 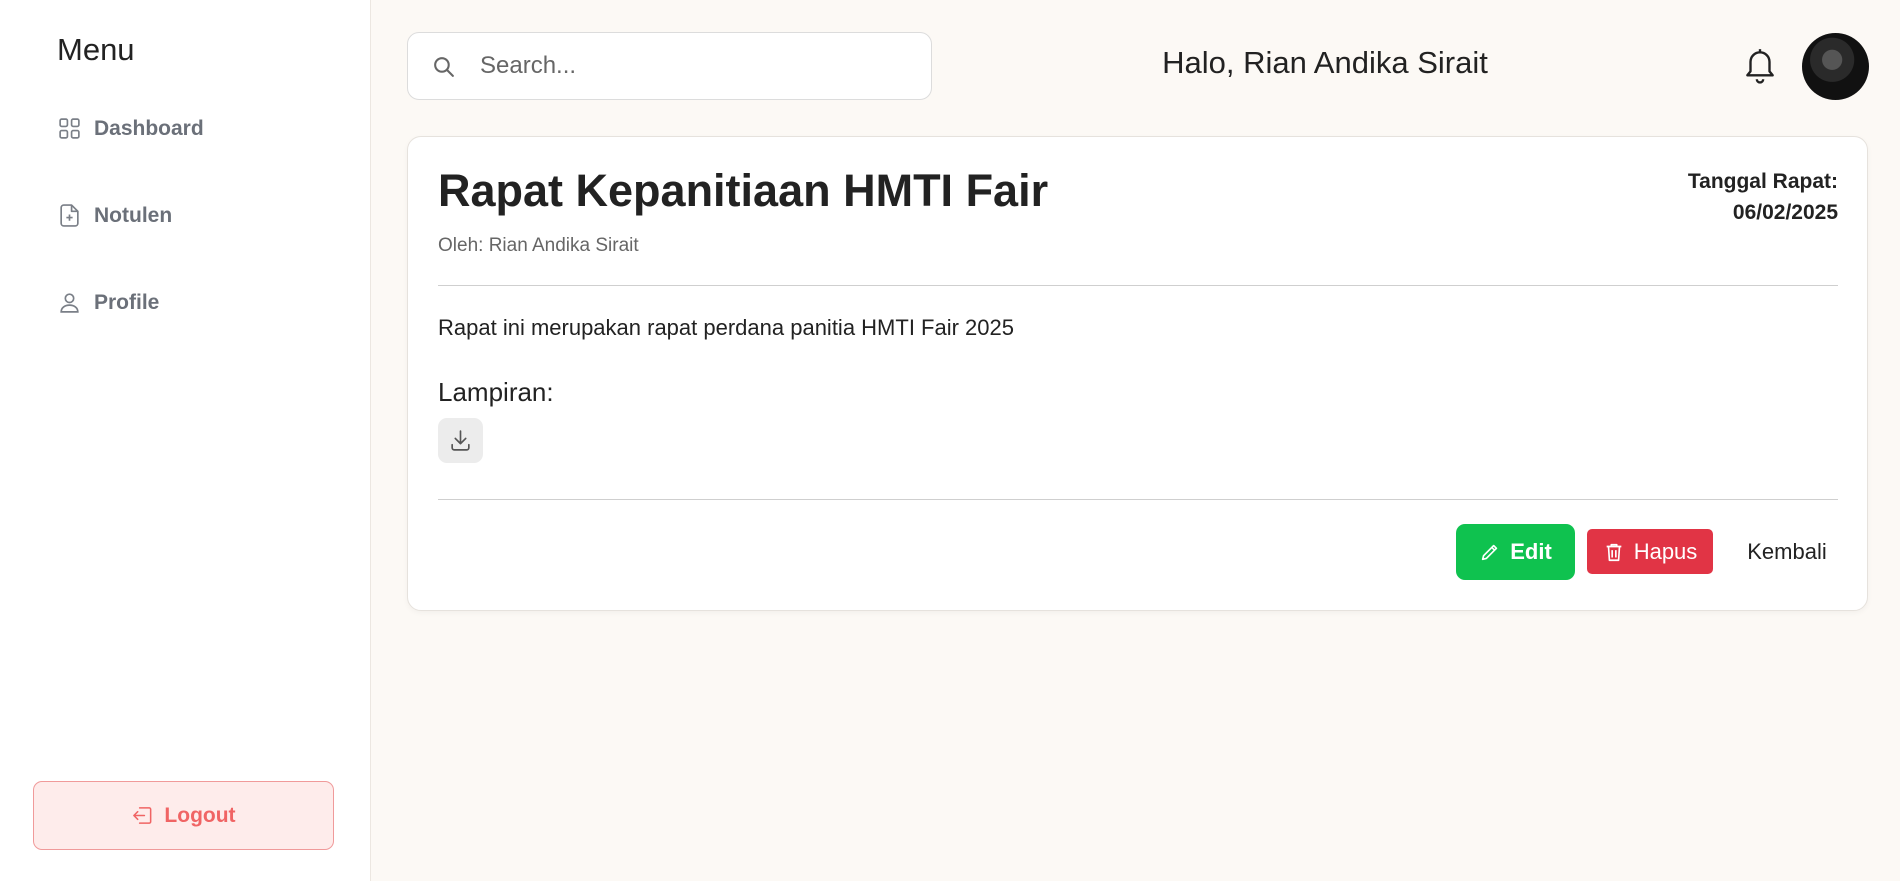 I want to click on sidebar-item-label: Dashboard, so click(x=149, y=128).